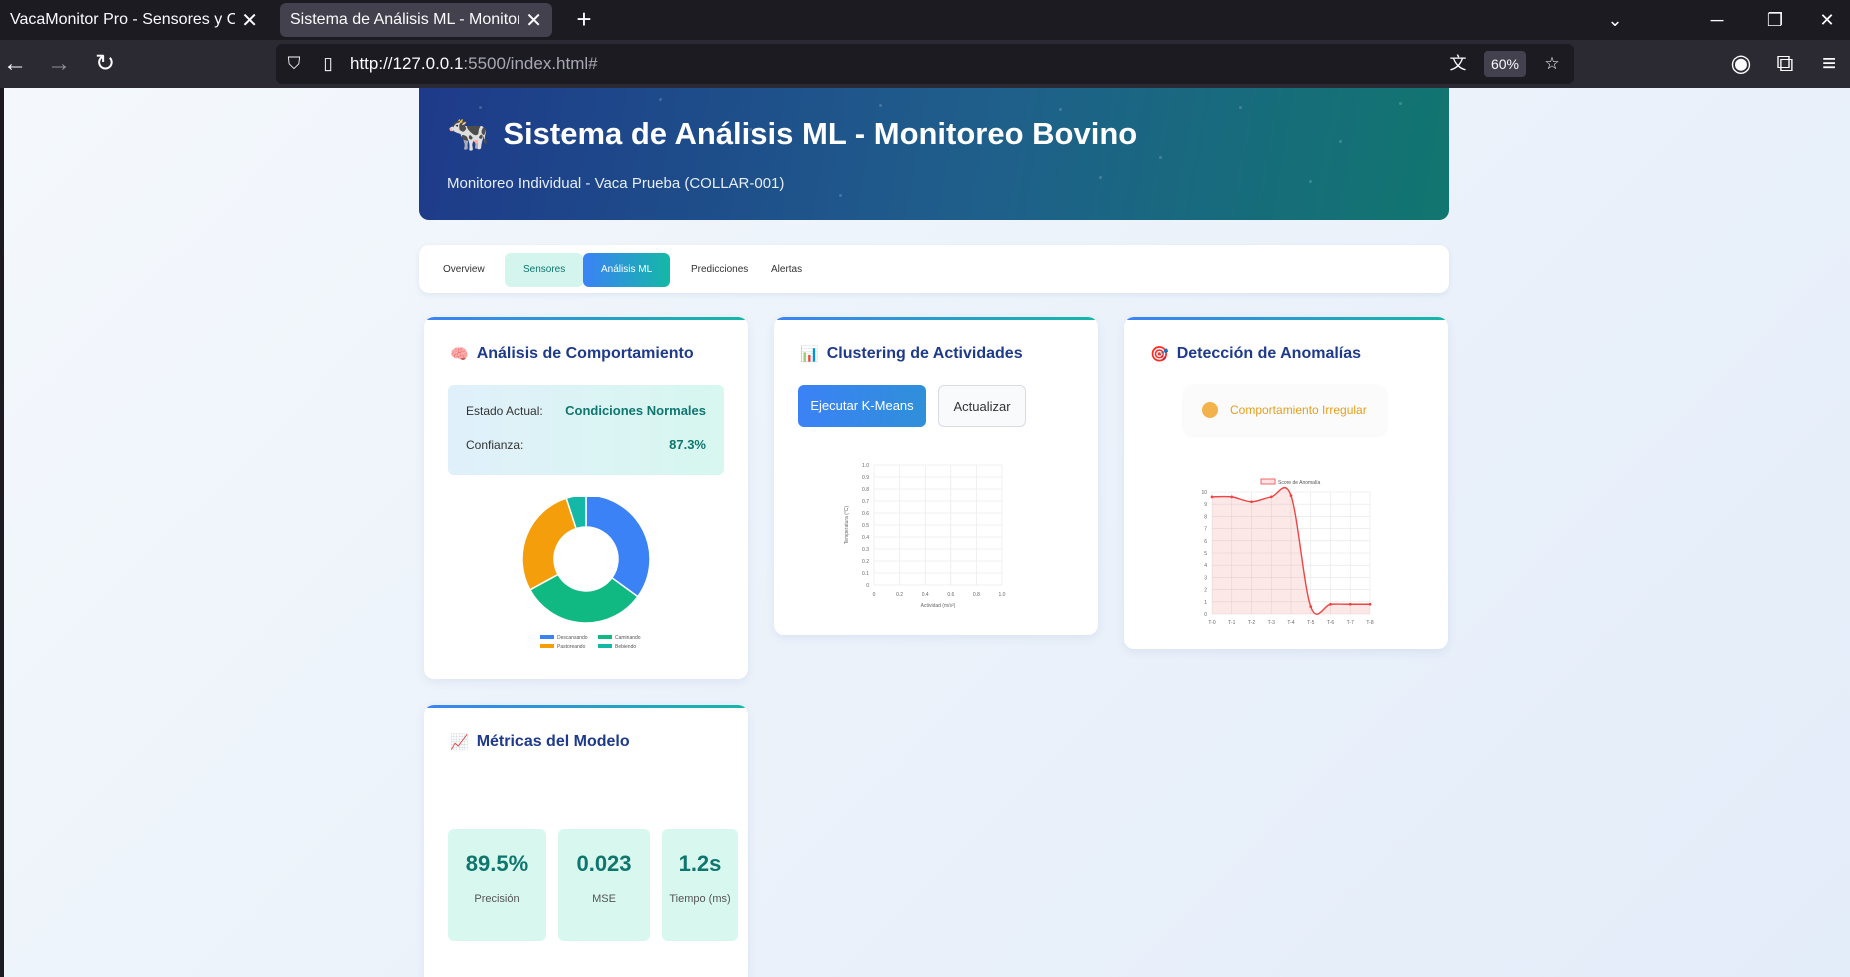 The height and width of the screenshot is (977, 1850). Describe the element at coordinates (584, 20) in the screenshot. I see `new-tab-icon: +` at that location.